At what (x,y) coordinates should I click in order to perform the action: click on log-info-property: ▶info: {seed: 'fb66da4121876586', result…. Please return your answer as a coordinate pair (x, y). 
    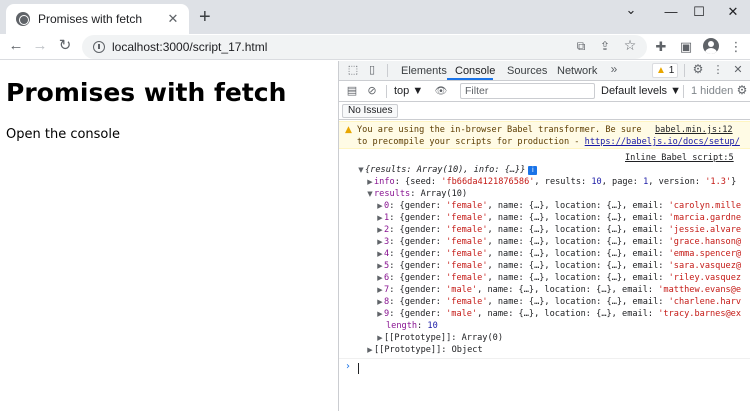
    Looking at the image, I should click on (544, 182).